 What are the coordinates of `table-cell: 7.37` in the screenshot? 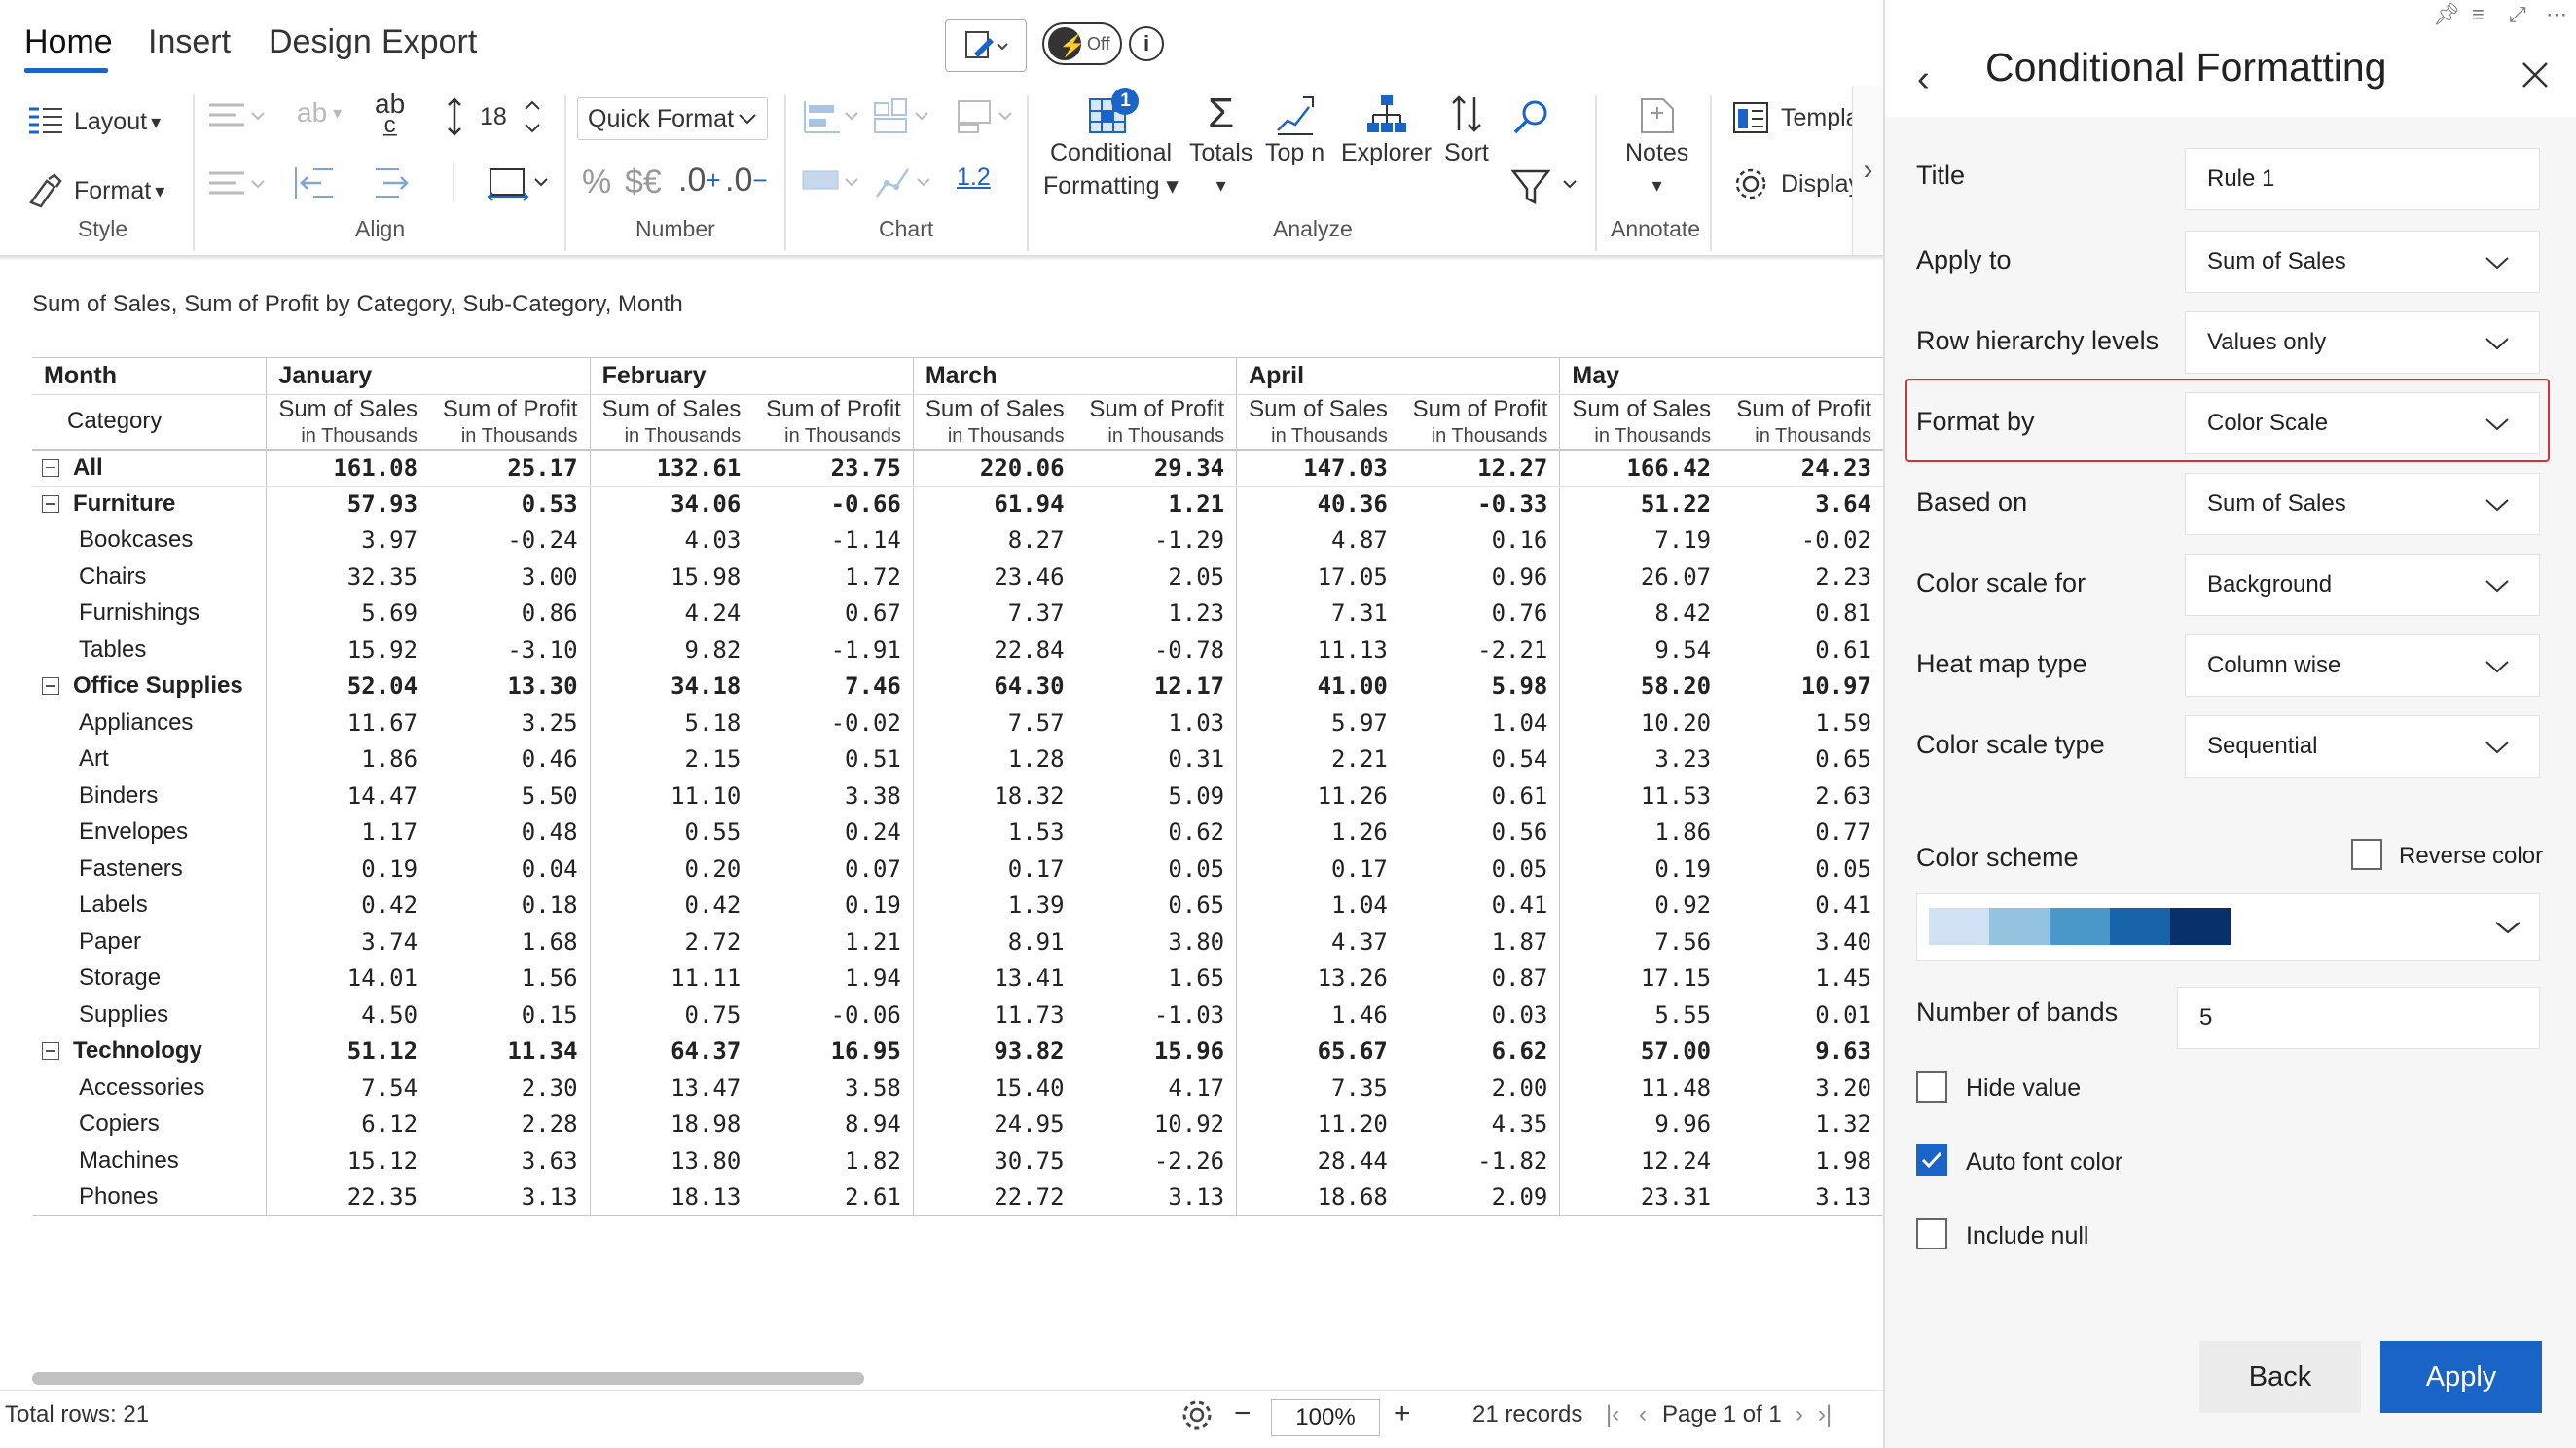 It's located at (994, 613).